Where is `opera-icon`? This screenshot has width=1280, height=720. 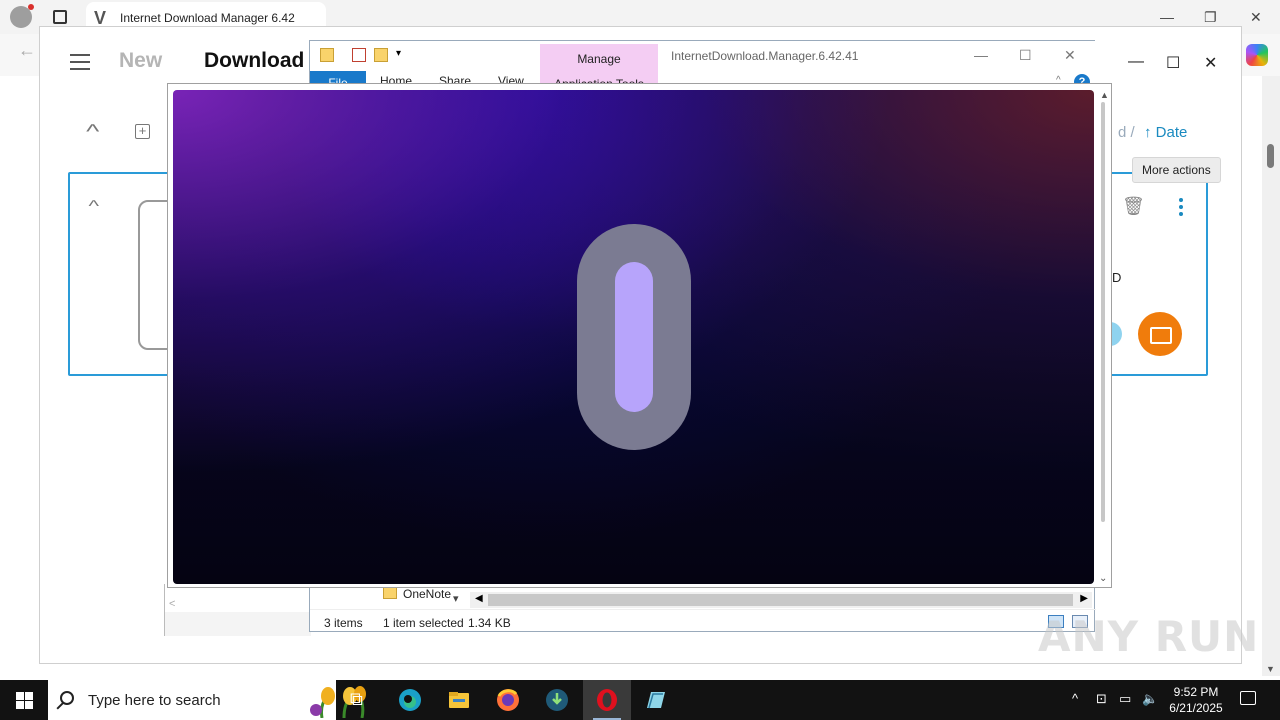 opera-icon is located at coordinates (607, 700).